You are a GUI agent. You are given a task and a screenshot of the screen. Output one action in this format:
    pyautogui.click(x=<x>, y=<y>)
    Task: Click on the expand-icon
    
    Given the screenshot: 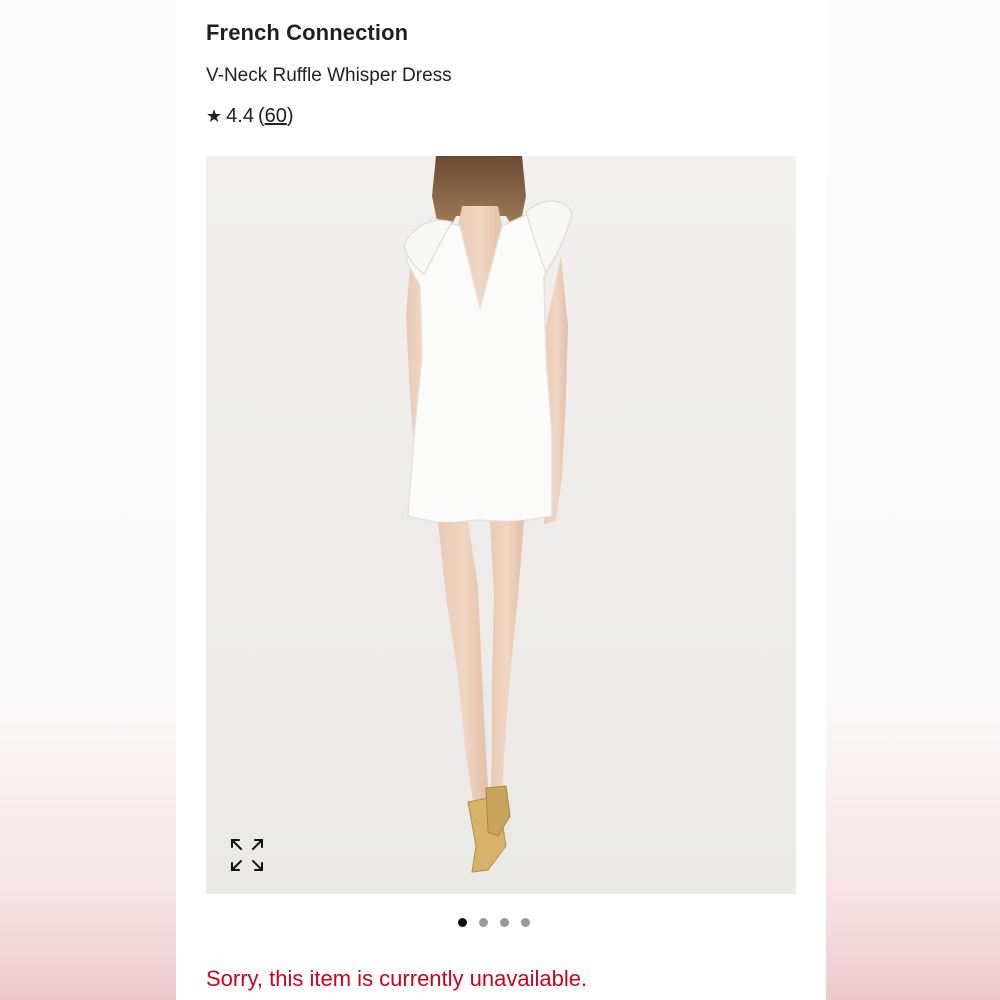 What is the action you would take?
    pyautogui.click(x=247, y=855)
    